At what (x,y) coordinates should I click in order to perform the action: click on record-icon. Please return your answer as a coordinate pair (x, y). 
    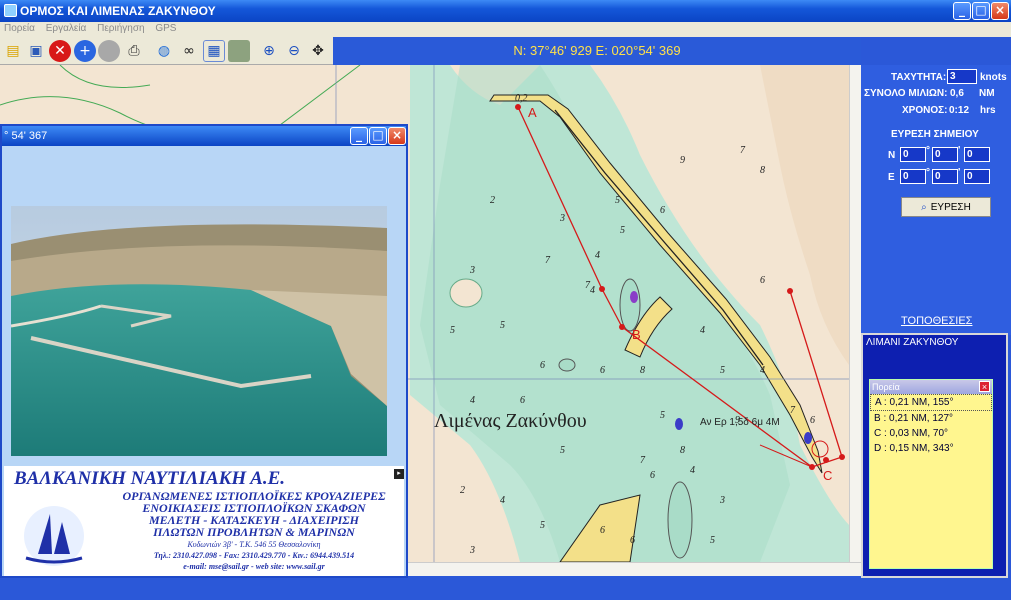
    Looking at the image, I should click on (109, 51).